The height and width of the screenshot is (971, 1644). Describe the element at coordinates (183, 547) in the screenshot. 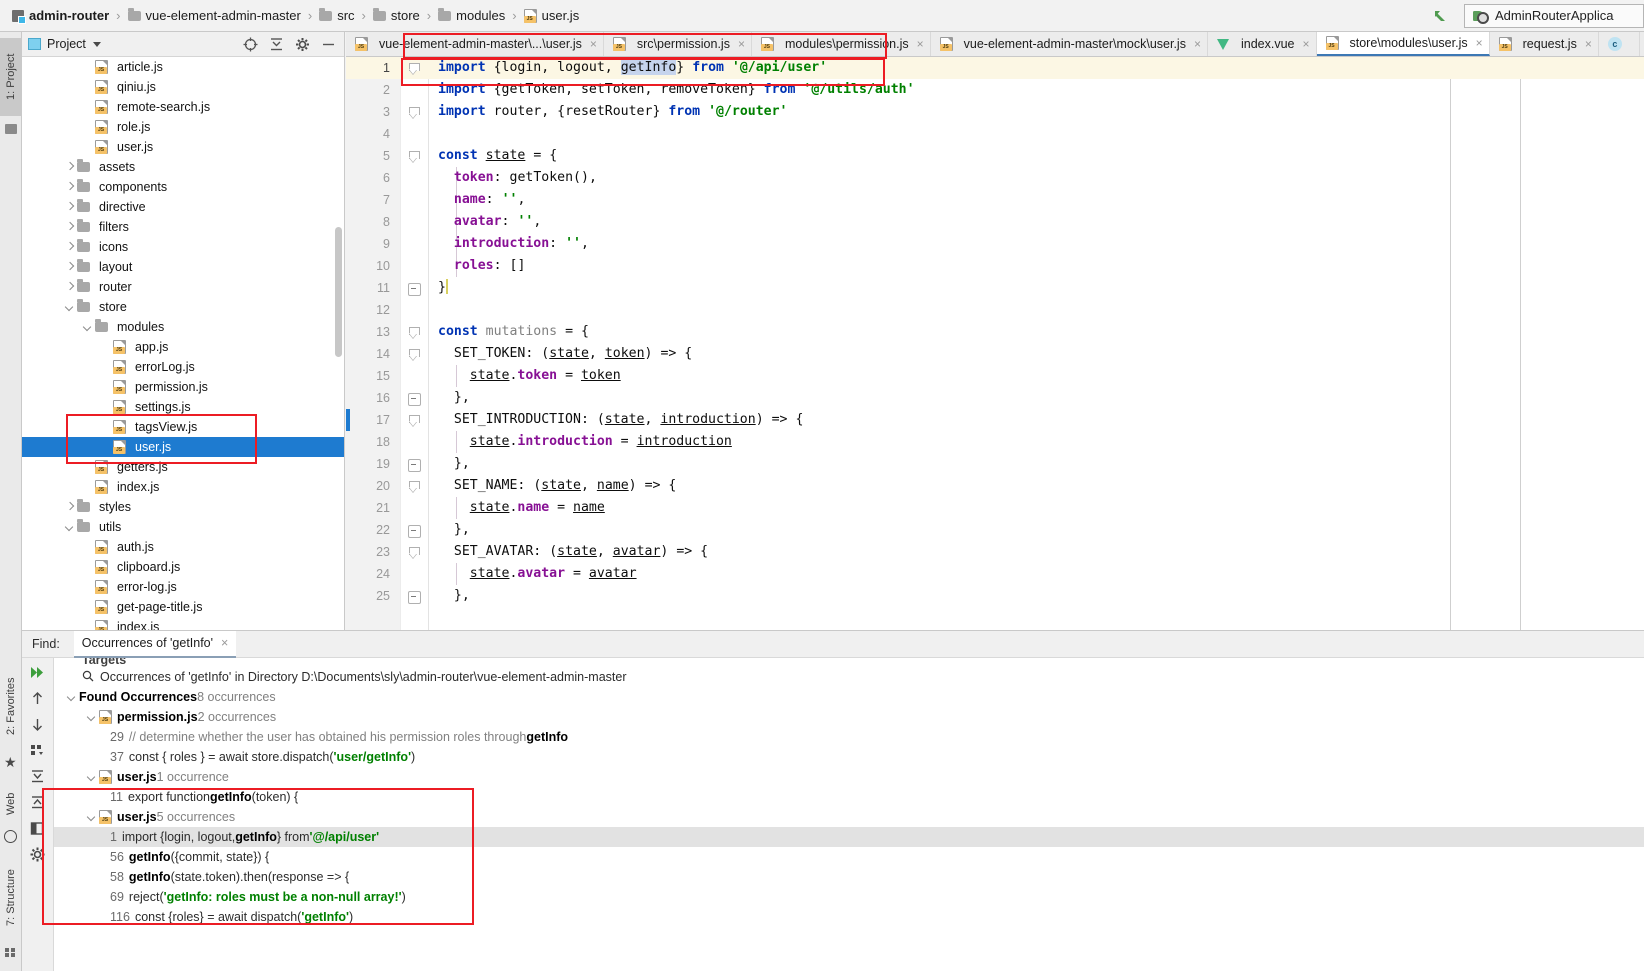

I see `tree-item: auth.js` at that location.